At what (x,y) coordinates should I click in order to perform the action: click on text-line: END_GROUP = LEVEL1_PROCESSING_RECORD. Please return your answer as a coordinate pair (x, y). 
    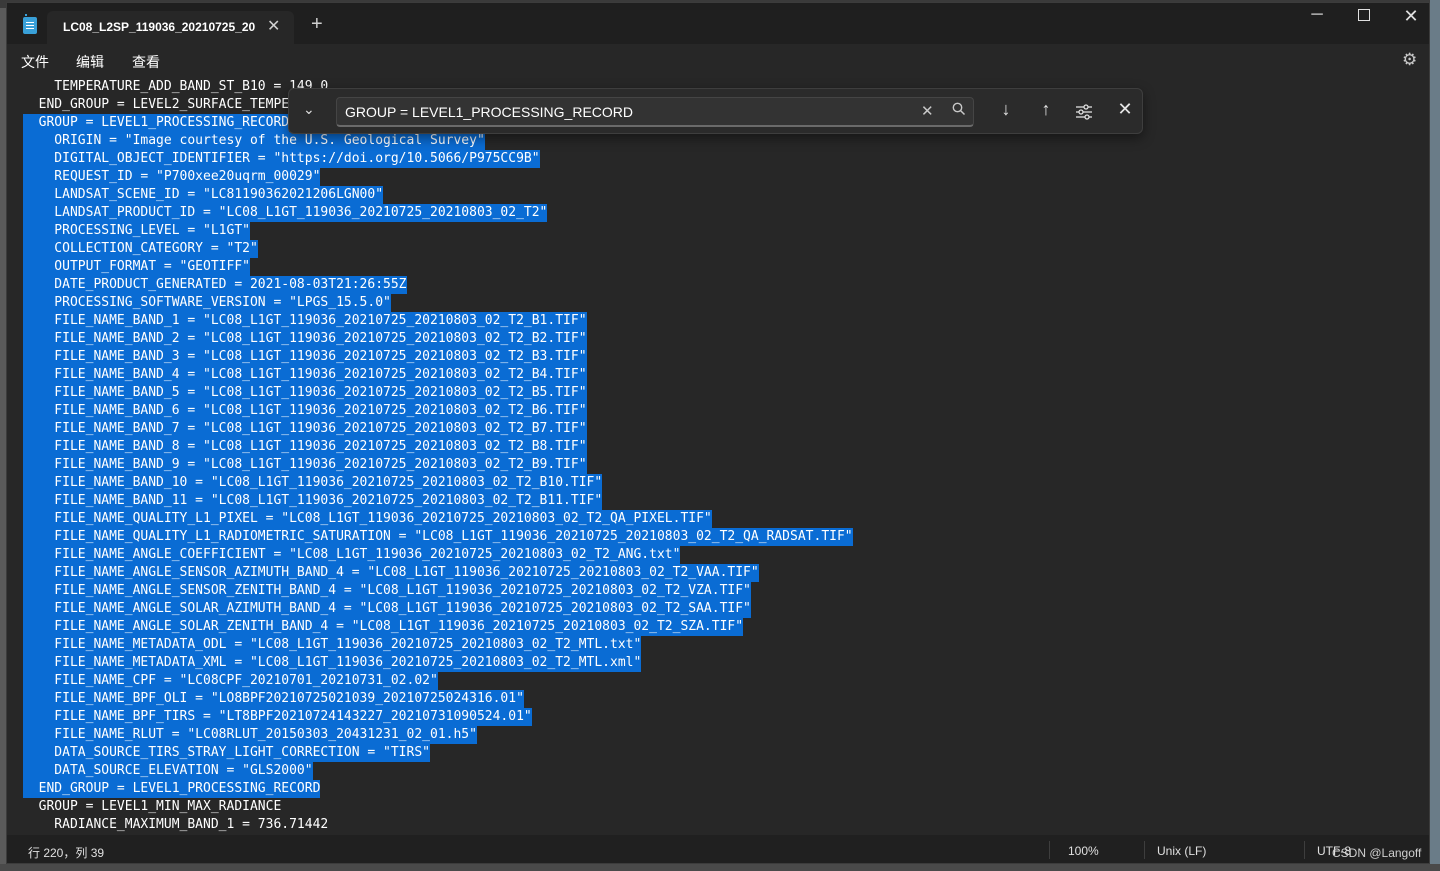
    Looking at the image, I should click on (172, 789).